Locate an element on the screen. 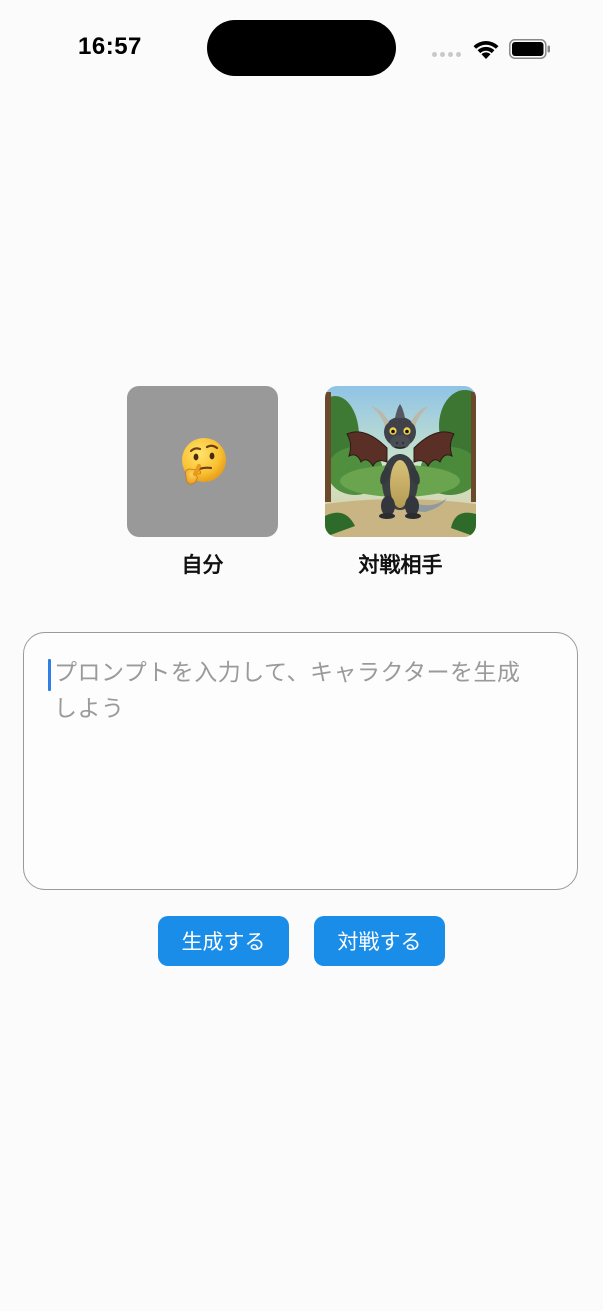  my-character-image is located at coordinates (202, 461).